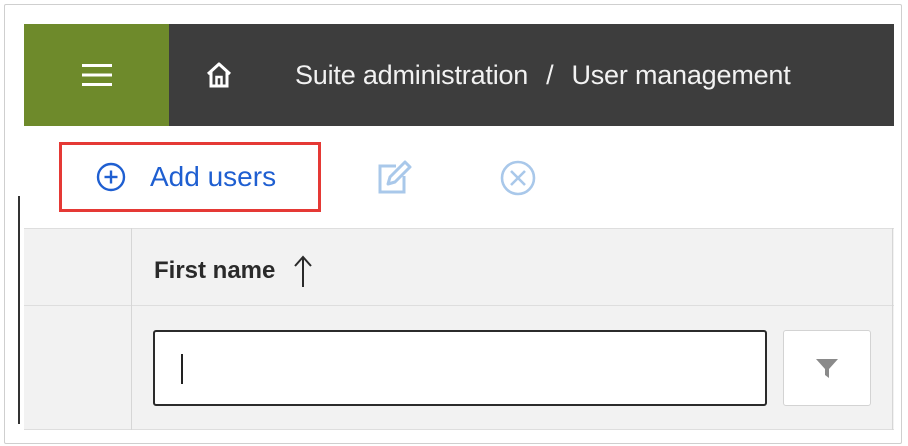  I want to click on breadcrumb-item-suite-administration: Suite administration, so click(411, 75).